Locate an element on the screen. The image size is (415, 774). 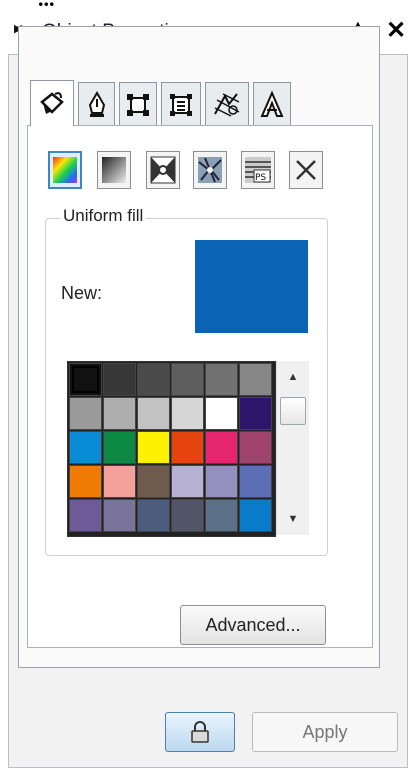
vector-pattern-icon is located at coordinates (163, 170).